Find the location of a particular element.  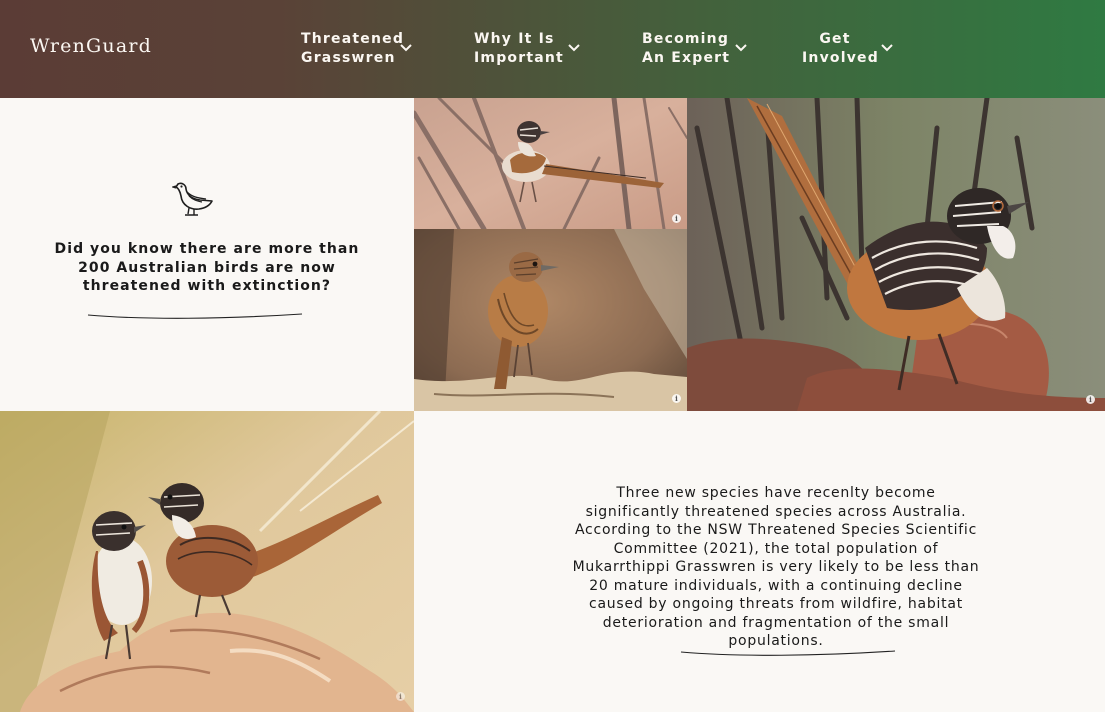

nav-item-why-it-is-important: Why It Is Important is located at coordinates (529, 50).